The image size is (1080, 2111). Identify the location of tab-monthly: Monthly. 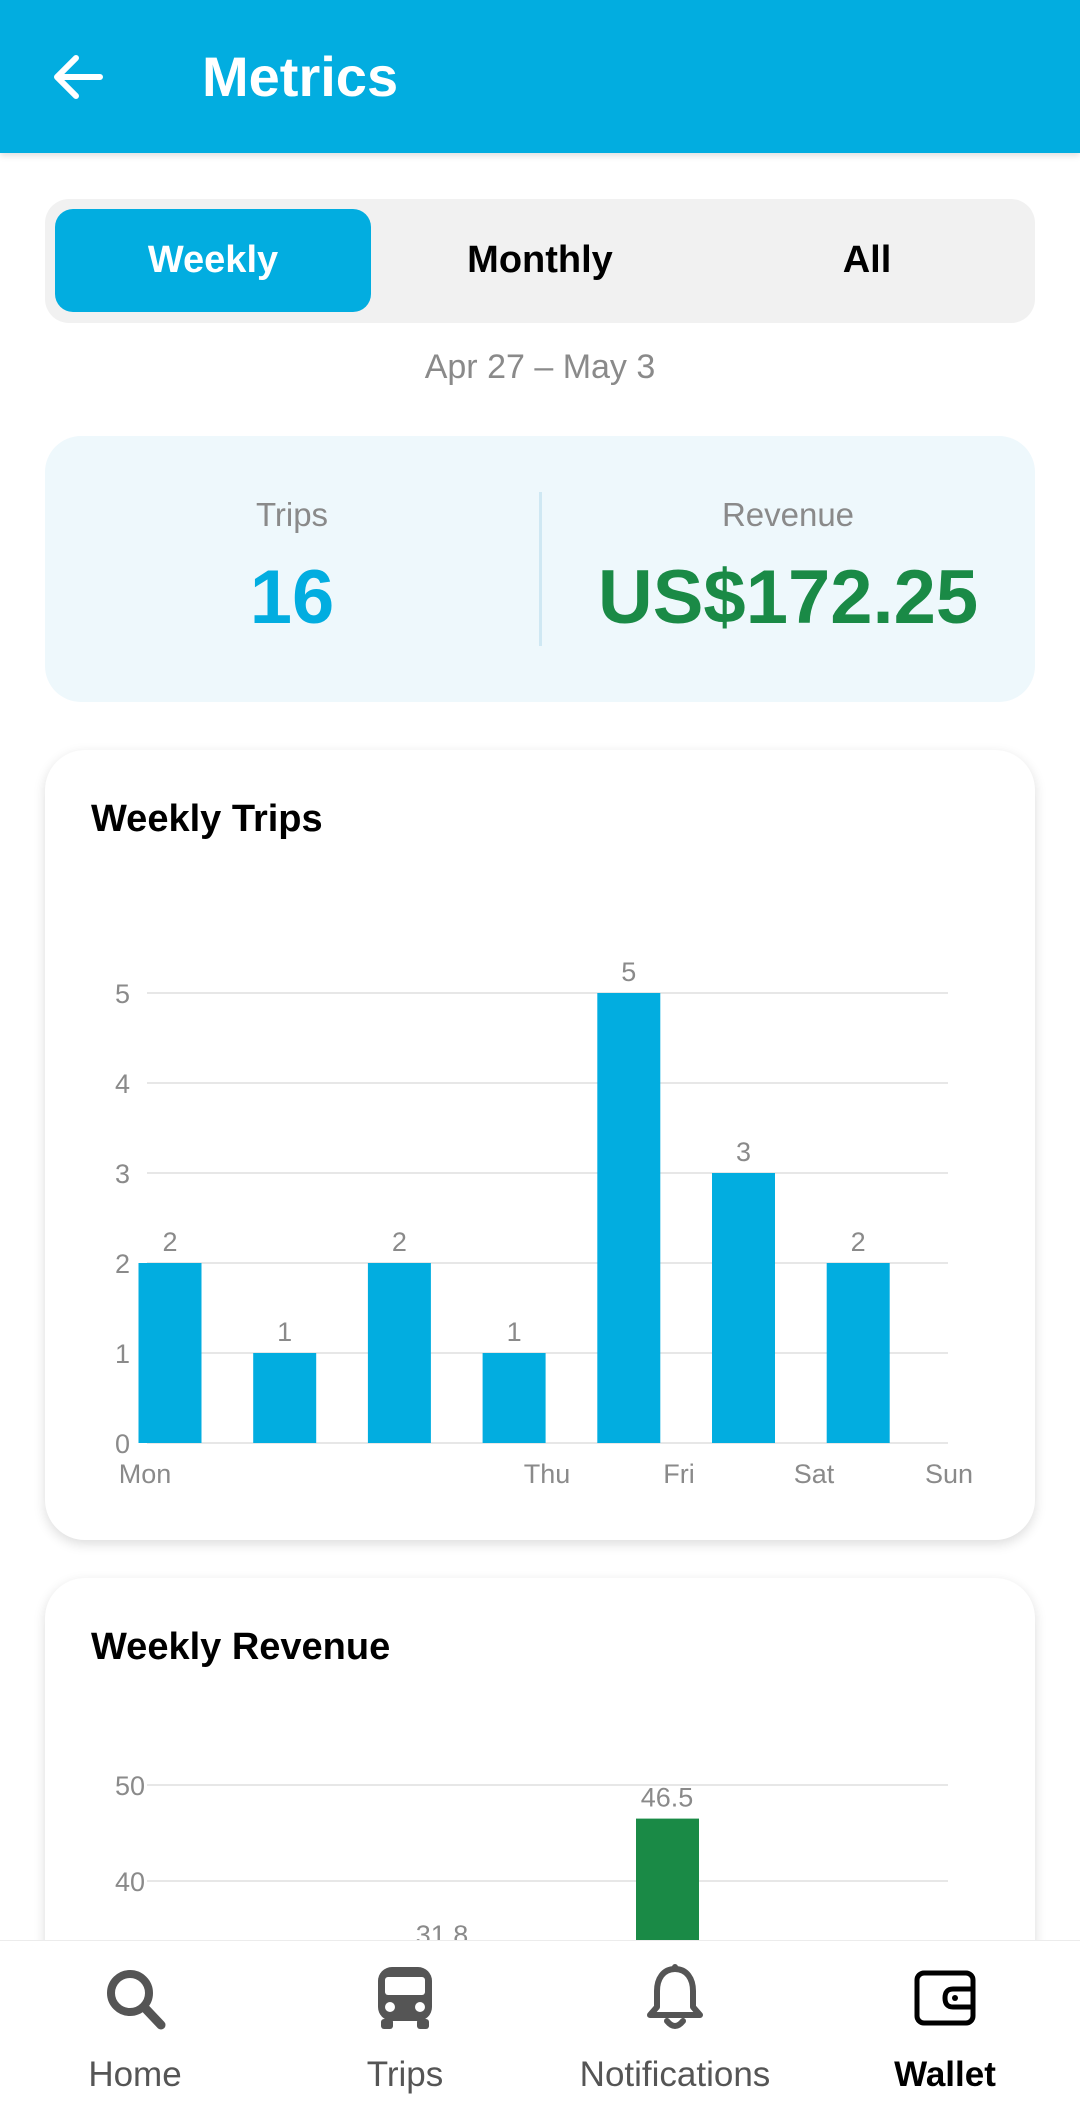
(540, 260).